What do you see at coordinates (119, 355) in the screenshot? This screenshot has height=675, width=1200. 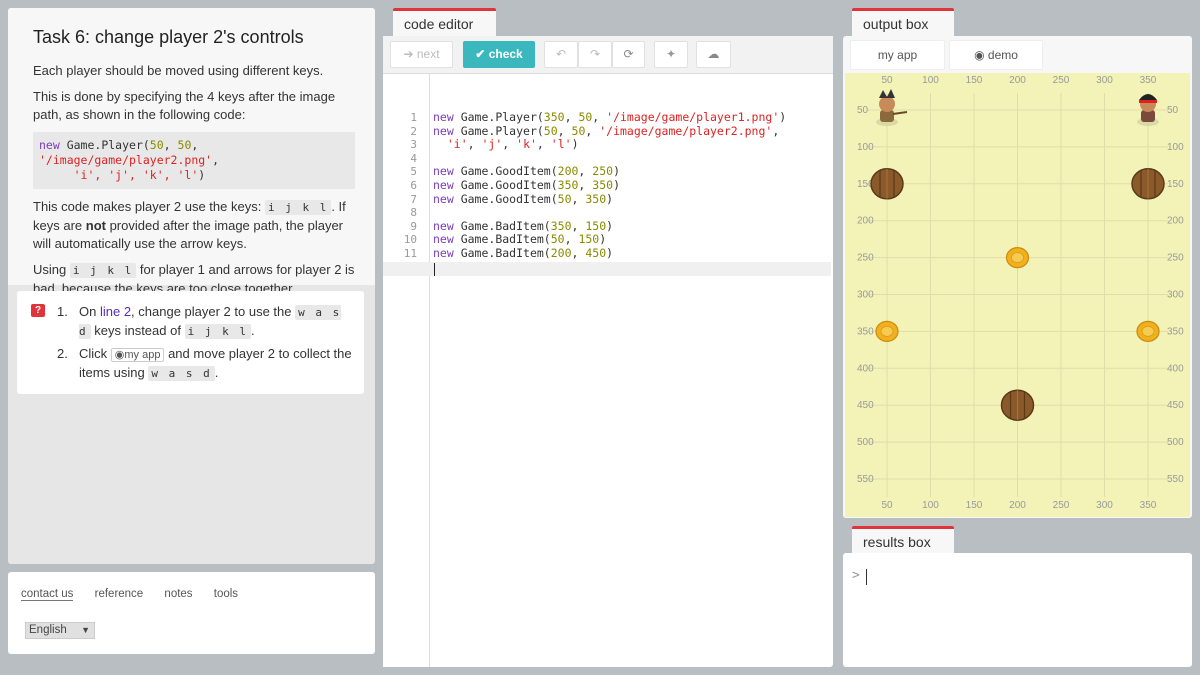 I see `eye-icon: ◉` at bounding box center [119, 355].